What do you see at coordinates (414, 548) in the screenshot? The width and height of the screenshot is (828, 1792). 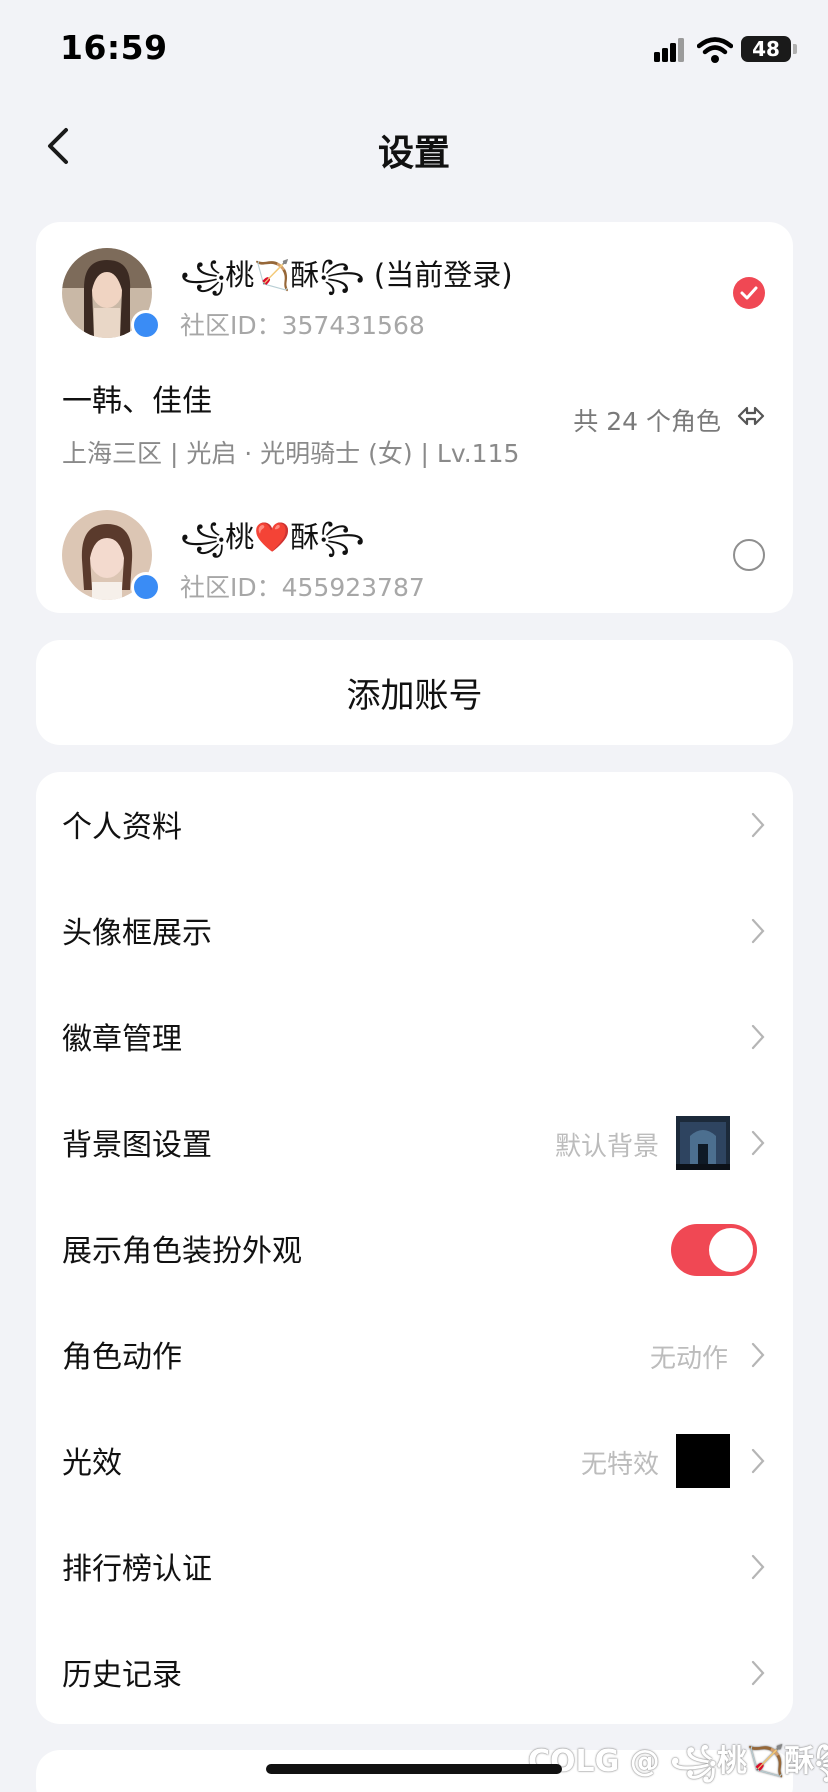 I see `account-item: ꧁桃❤️酥꧂ 社区ID：455923787` at bounding box center [414, 548].